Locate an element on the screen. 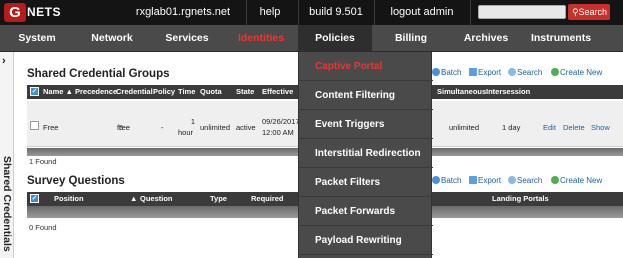 The height and width of the screenshot is (258, 623). search-icon: ⚲ is located at coordinates (575, 12).